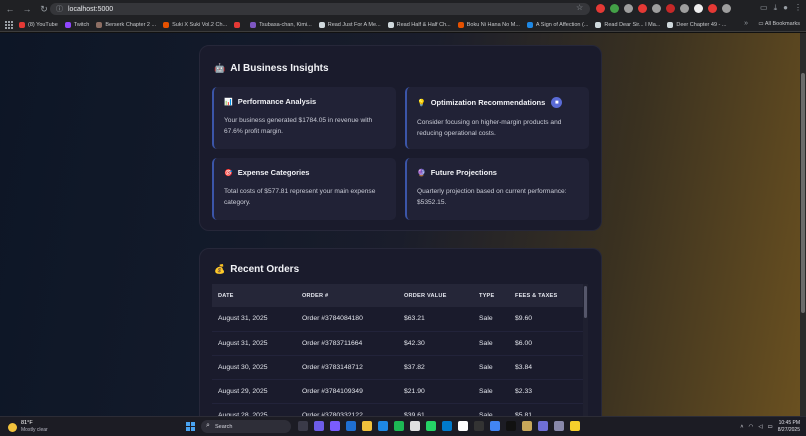  I want to click on address-bar: ⓘ localhost:5000, so click(320, 9).